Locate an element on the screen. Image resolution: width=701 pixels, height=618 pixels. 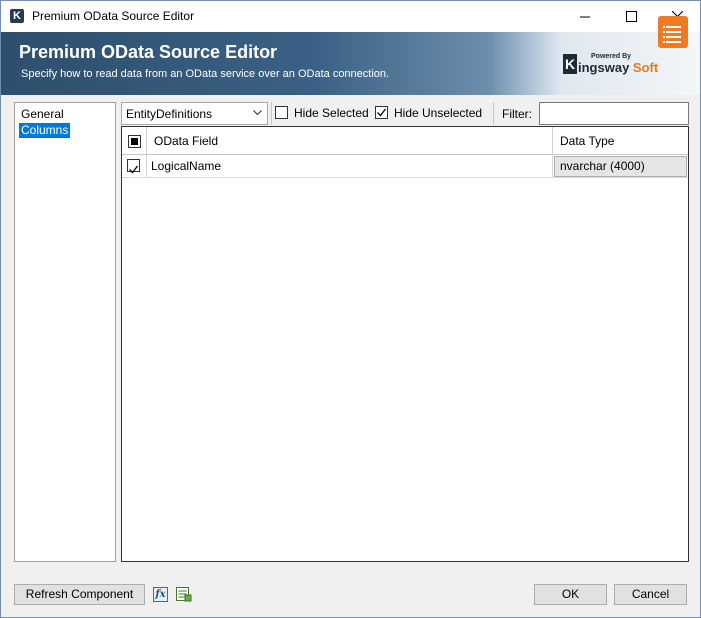
maximize-button is located at coordinates (631, 16).